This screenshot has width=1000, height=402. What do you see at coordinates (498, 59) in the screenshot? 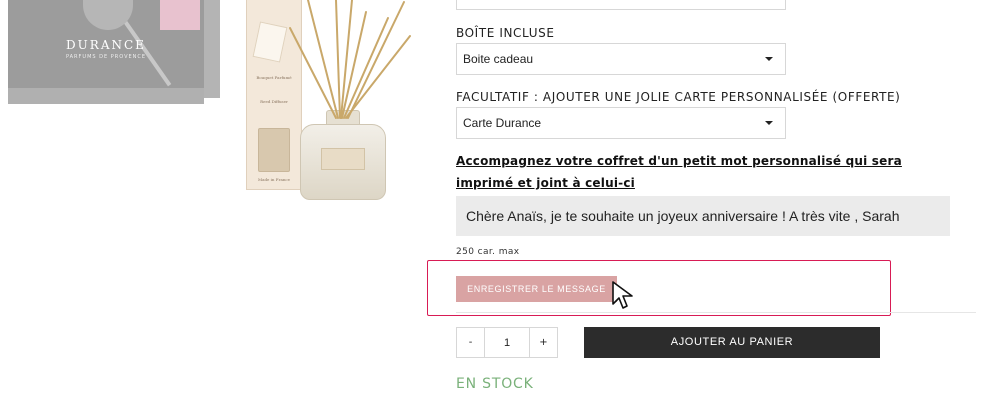
I see `box-select-value: Boite cadeau` at bounding box center [498, 59].